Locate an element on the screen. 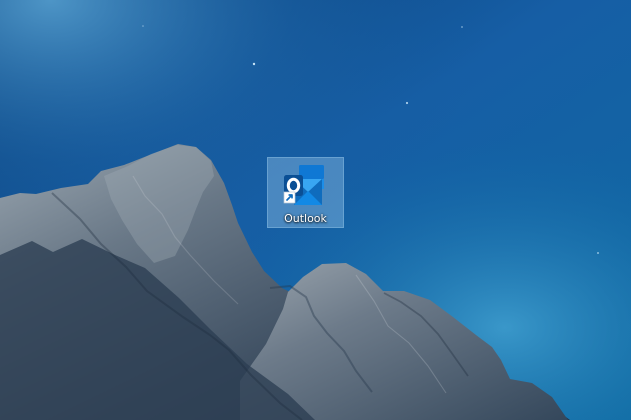 This screenshot has width=631, height=420. outlook-app-icon is located at coordinates (303, 185).